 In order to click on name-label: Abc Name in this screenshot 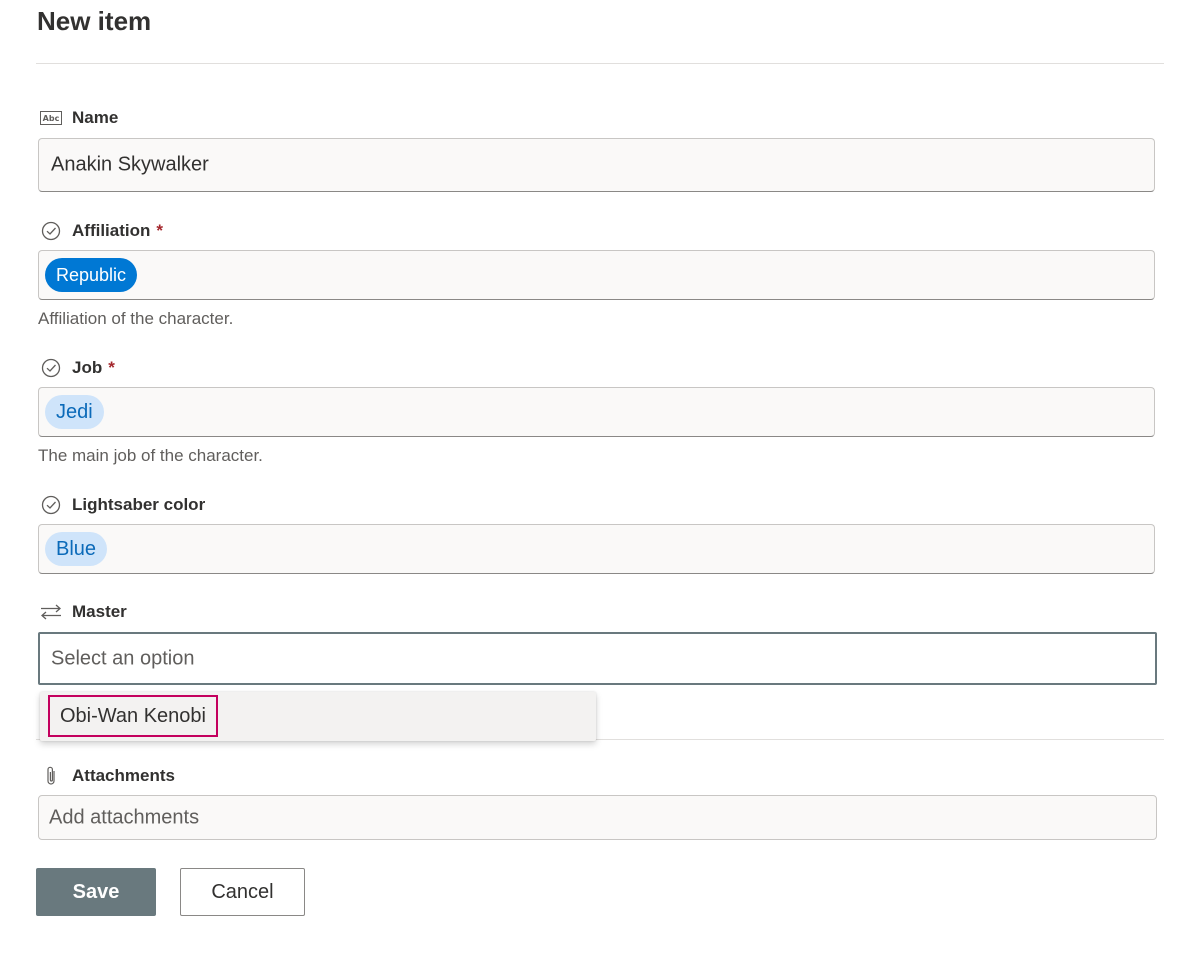, I will do `click(79, 118)`.